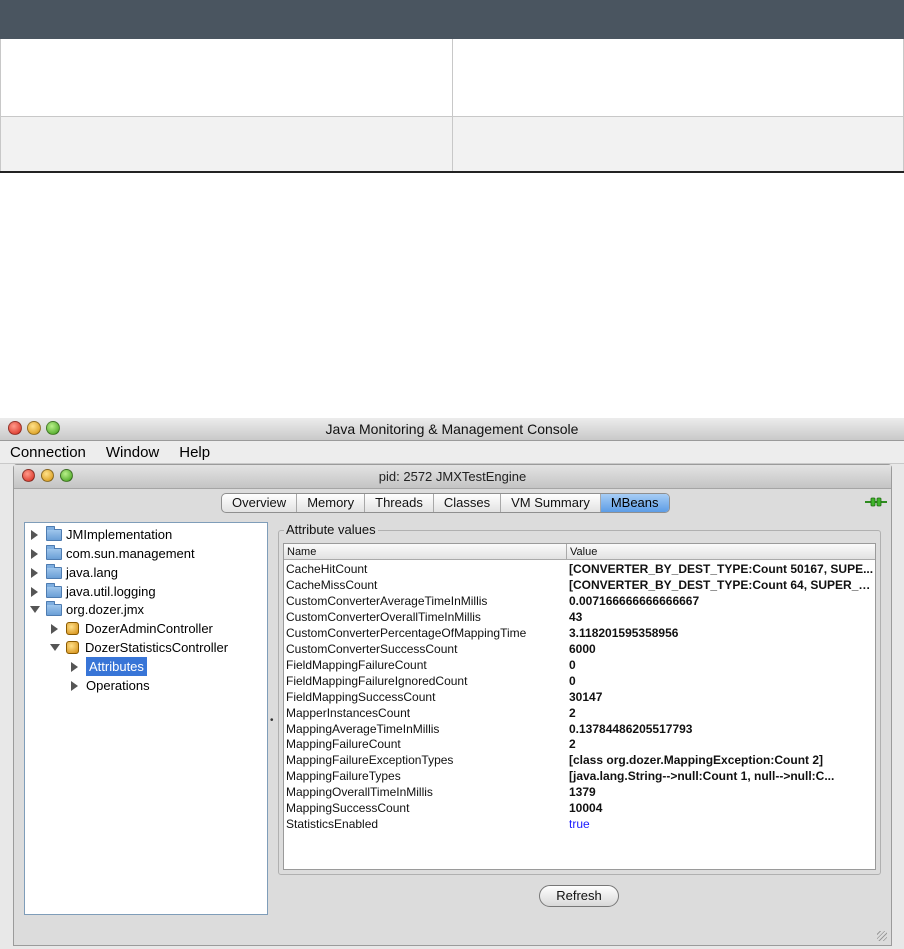 The height and width of the screenshot is (949, 904). Describe the element at coordinates (876, 502) in the screenshot. I see `connection-status-icon` at that location.